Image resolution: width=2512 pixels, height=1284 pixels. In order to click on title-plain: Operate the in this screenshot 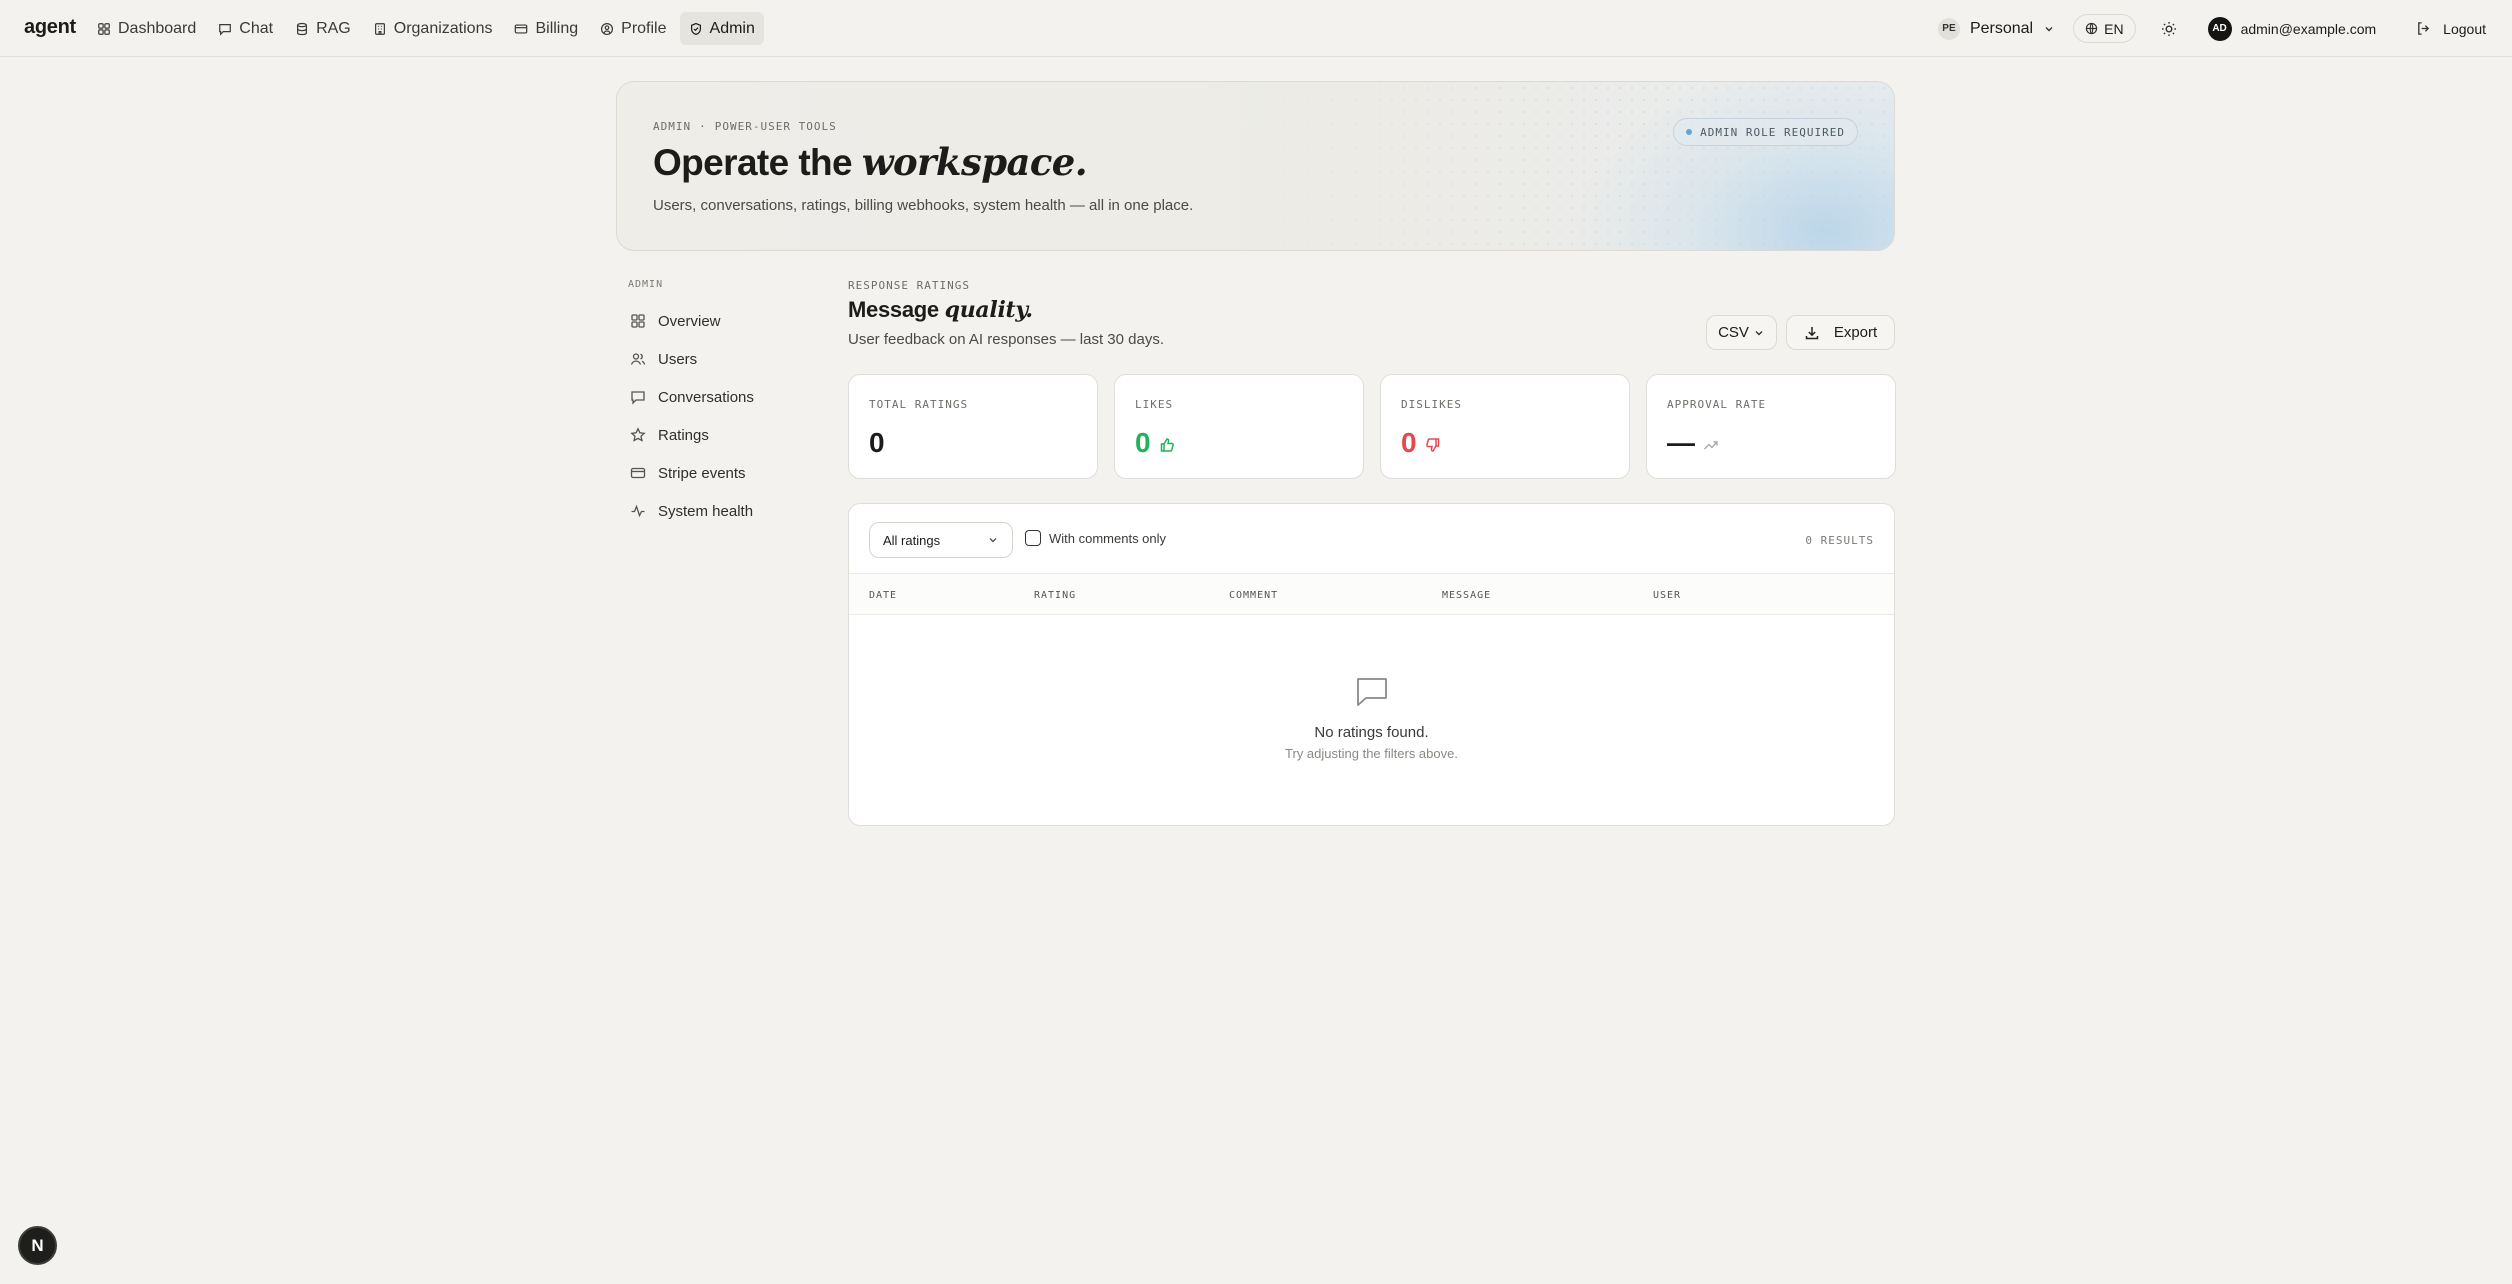, I will do `click(757, 162)`.